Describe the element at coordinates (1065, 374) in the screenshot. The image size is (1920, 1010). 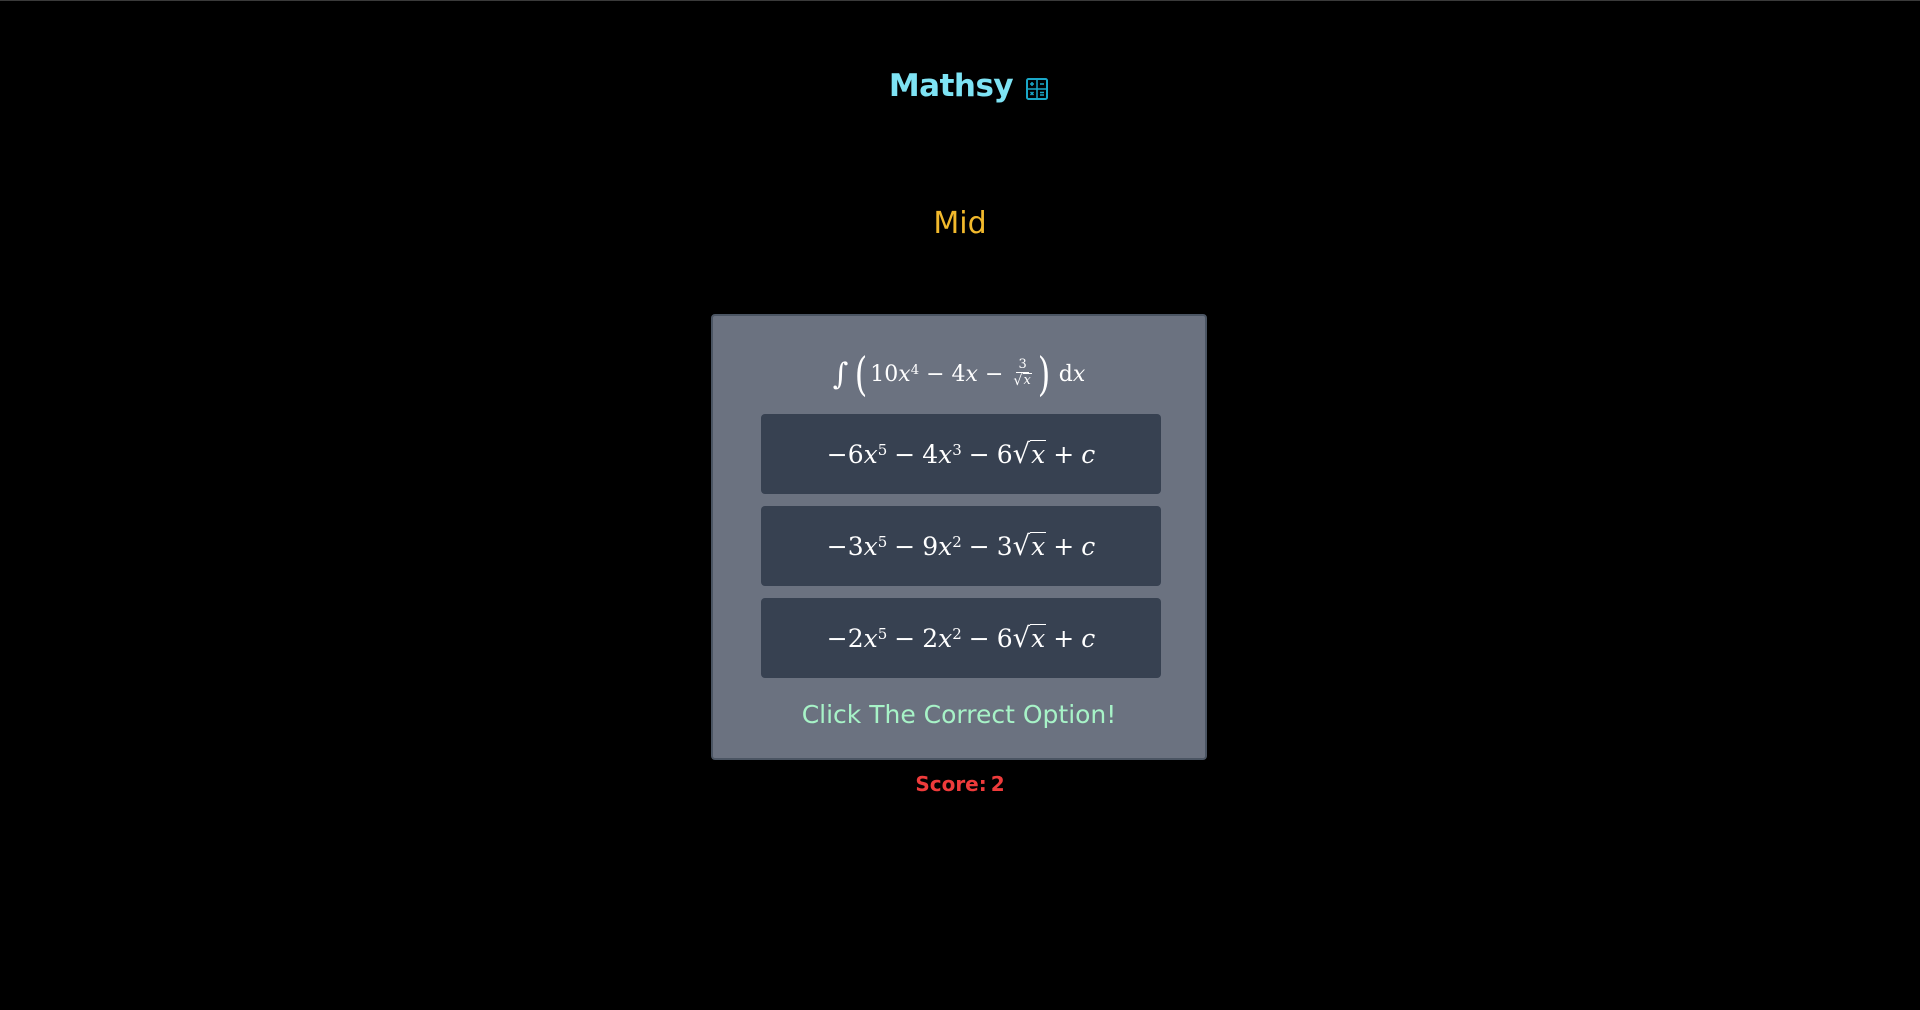
I see `differential: d` at that location.